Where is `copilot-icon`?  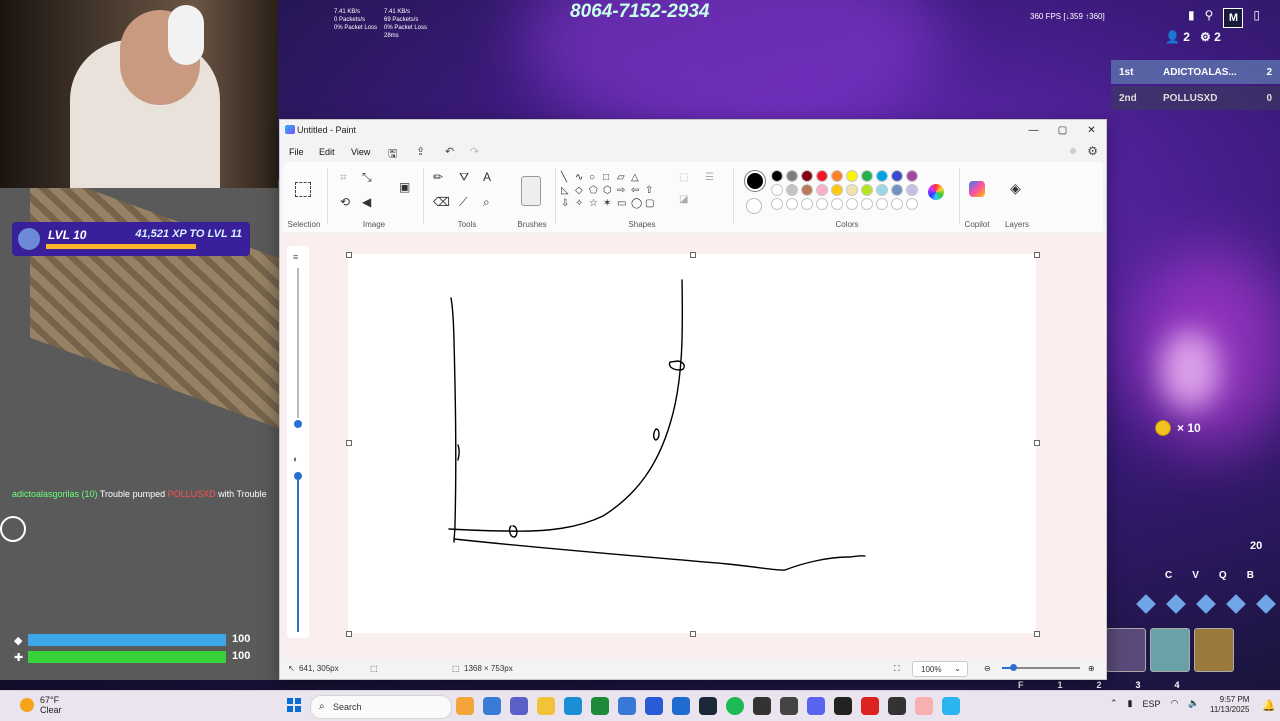 copilot-icon is located at coordinates (977, 189).